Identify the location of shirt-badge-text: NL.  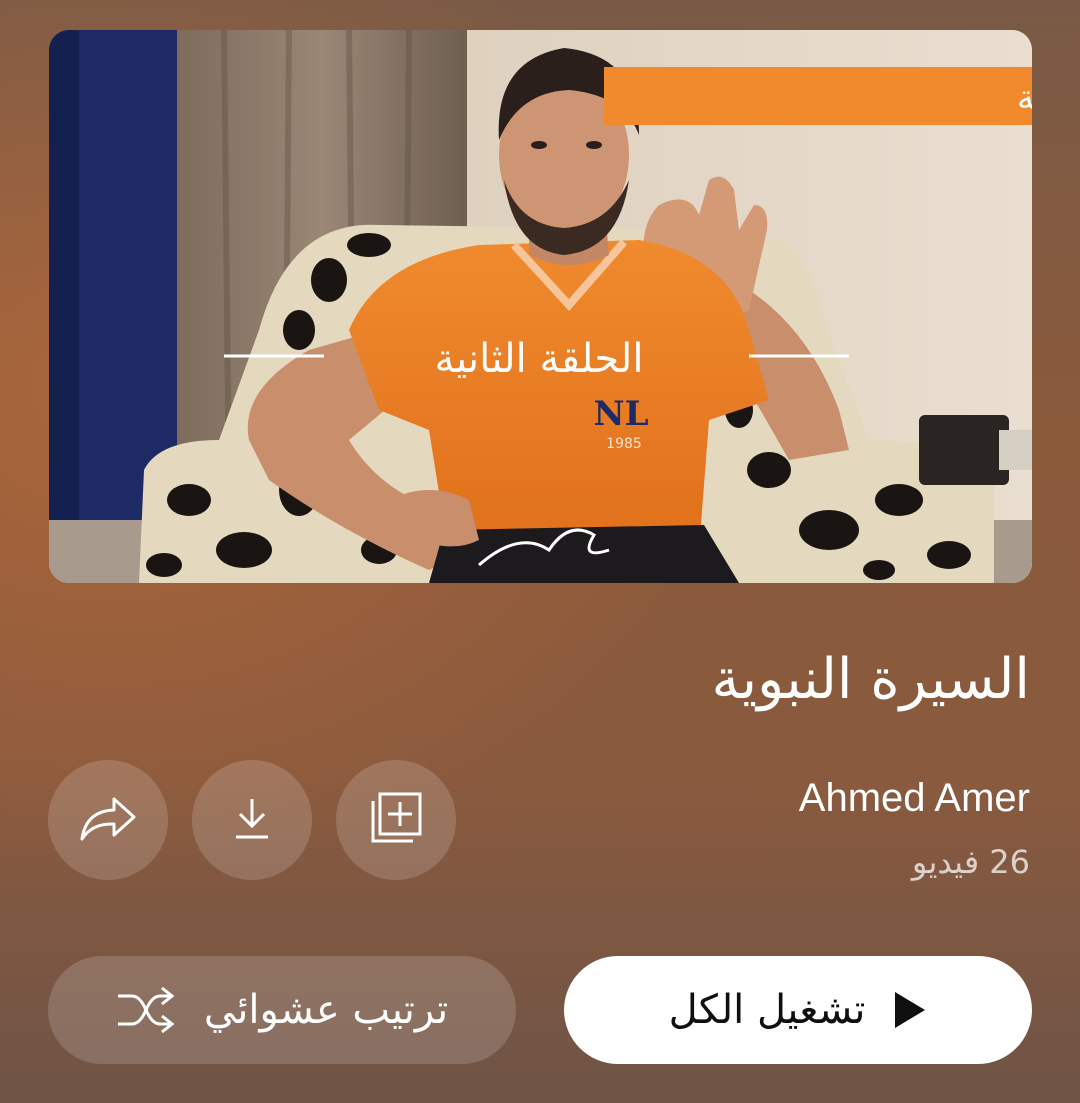
(621, 414).